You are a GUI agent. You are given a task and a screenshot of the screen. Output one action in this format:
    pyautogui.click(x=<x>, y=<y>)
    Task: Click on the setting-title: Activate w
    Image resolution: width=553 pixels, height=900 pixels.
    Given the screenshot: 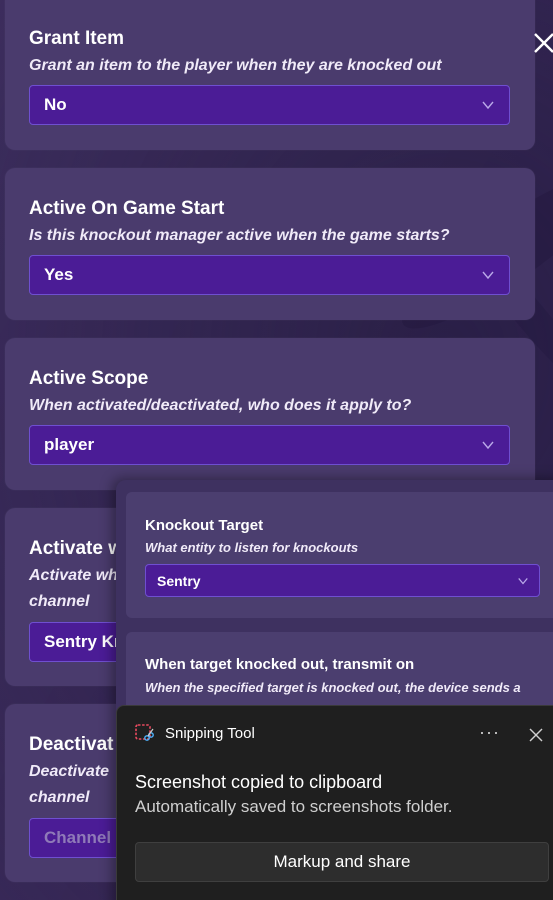 What is the action you would take?
    pyautogui.click(x=76, y=548)
    